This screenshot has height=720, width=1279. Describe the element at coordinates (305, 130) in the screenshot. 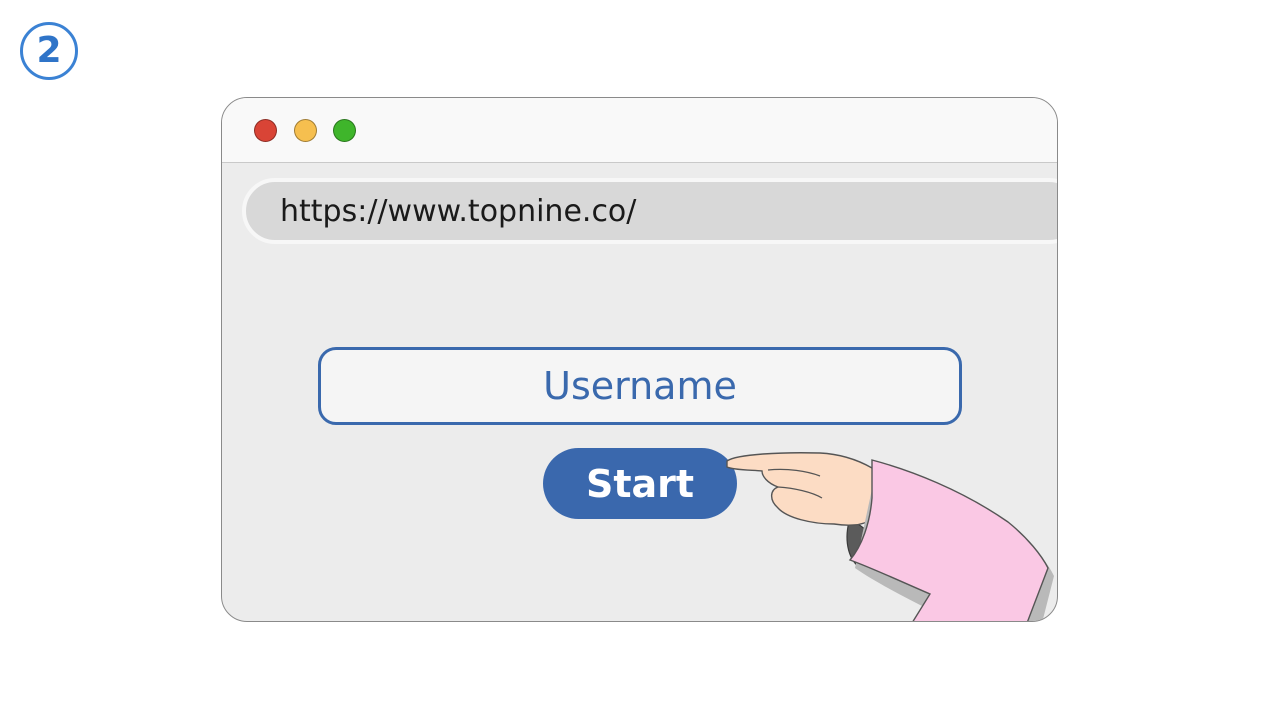

I see `minimize-window-button` at that location.